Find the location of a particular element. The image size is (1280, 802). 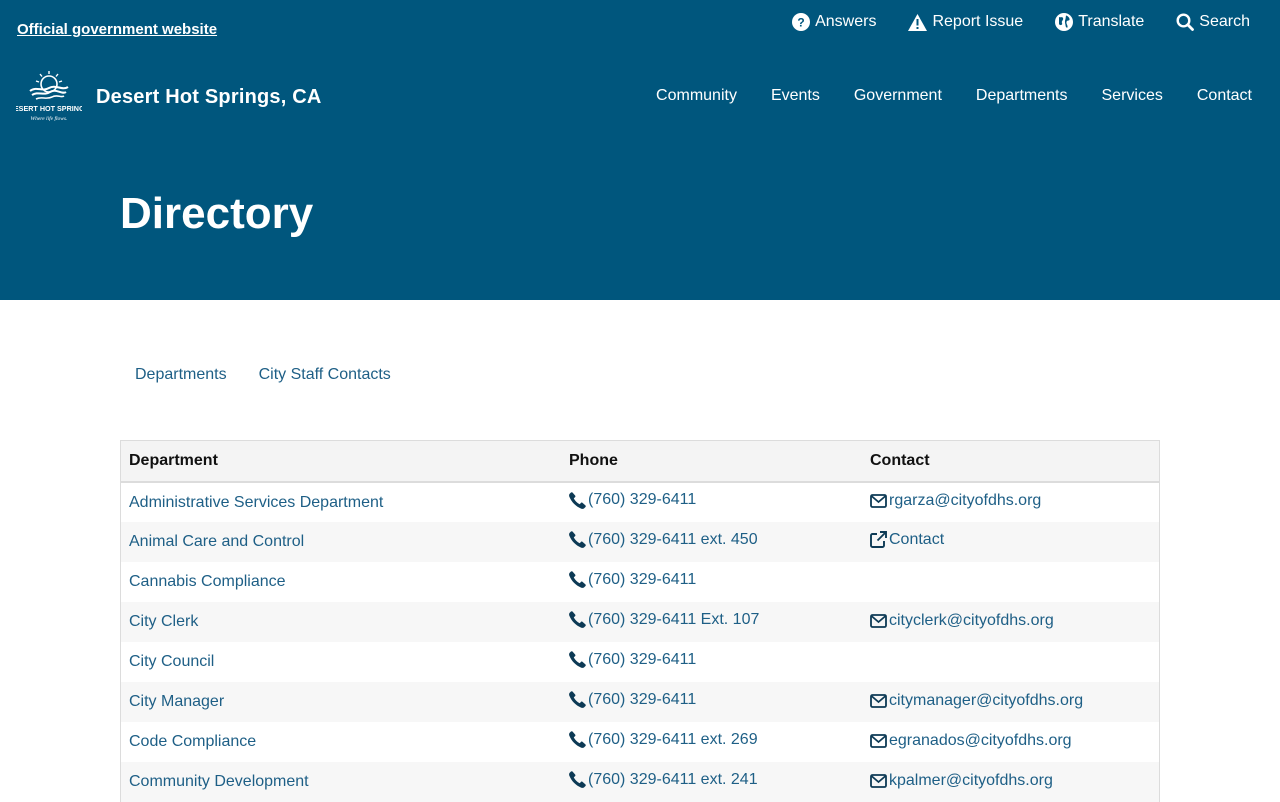

contact-link: kpalmer@cityofdhs.org is located at coordinates (961, 781).